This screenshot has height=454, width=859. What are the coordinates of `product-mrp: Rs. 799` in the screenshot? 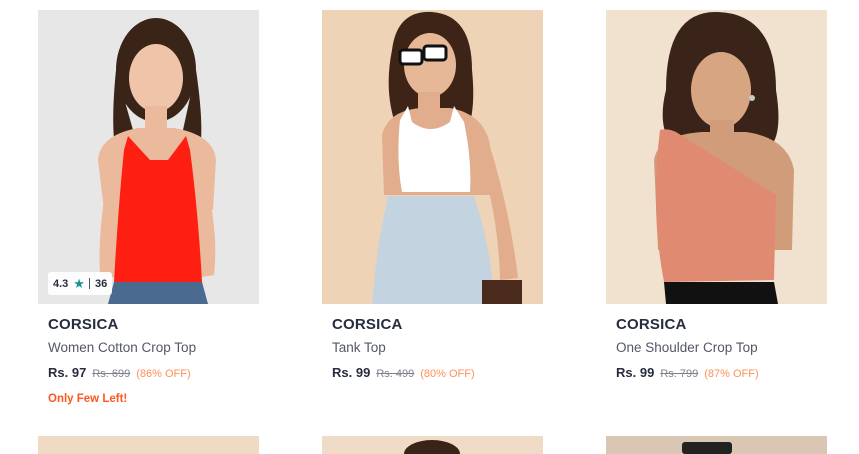 It's located at (679, 374).